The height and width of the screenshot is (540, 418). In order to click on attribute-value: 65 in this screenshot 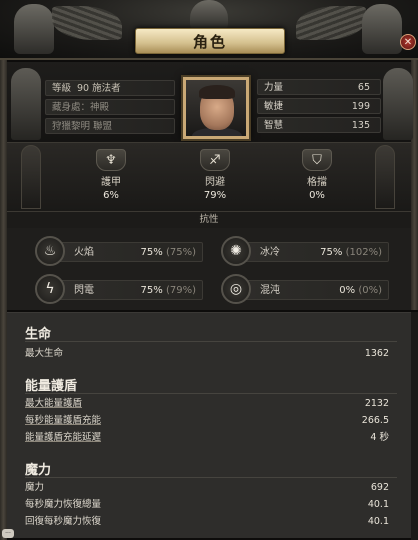, I will do `click(363, 87)`.